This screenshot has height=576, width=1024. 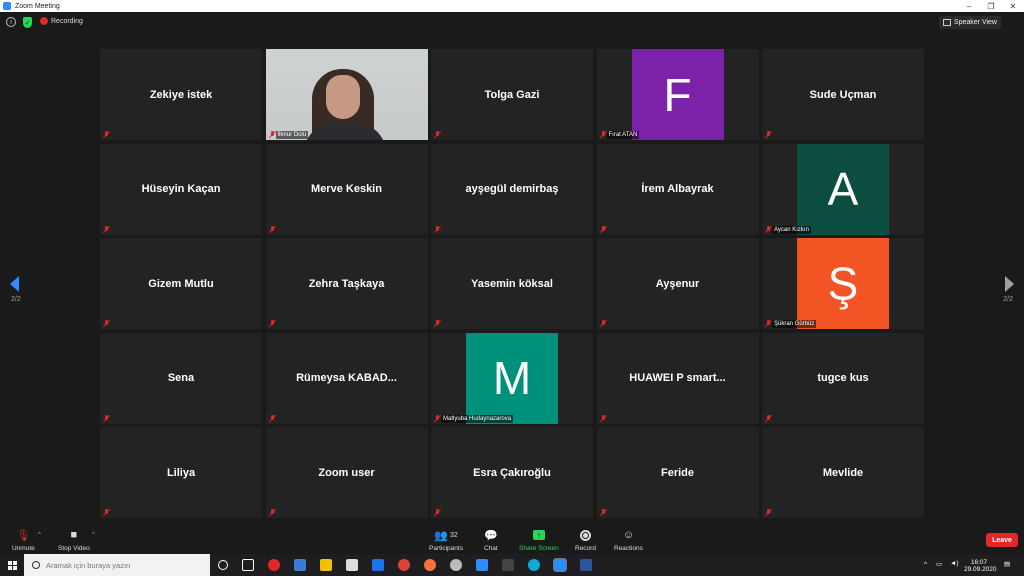 I want to click on security-shield-icon: ✓, so click(x=27, y=22).